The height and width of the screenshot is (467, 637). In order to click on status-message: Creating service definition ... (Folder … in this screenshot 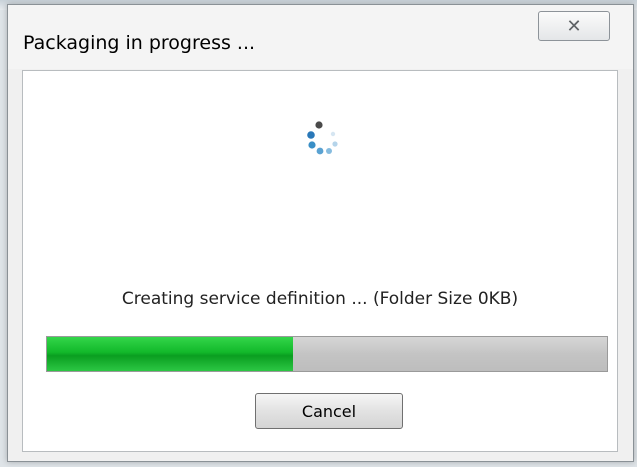, I will do `click(320, 299)`.